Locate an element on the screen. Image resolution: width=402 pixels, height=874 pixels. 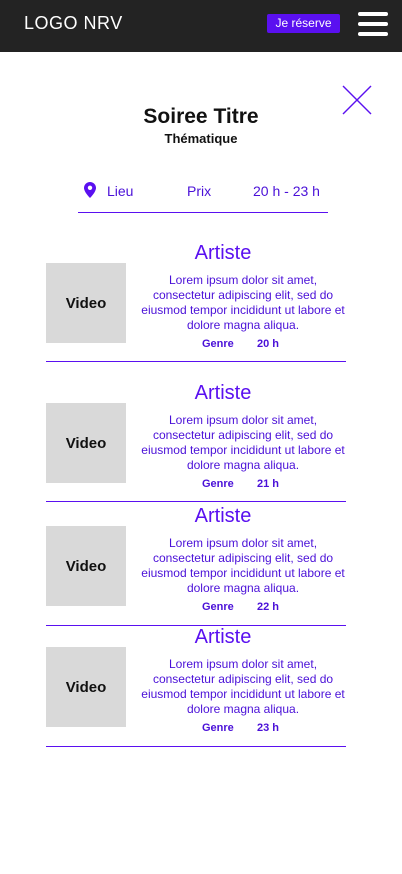
event-title: Soiree Titre is located at coordinates (201, 116).